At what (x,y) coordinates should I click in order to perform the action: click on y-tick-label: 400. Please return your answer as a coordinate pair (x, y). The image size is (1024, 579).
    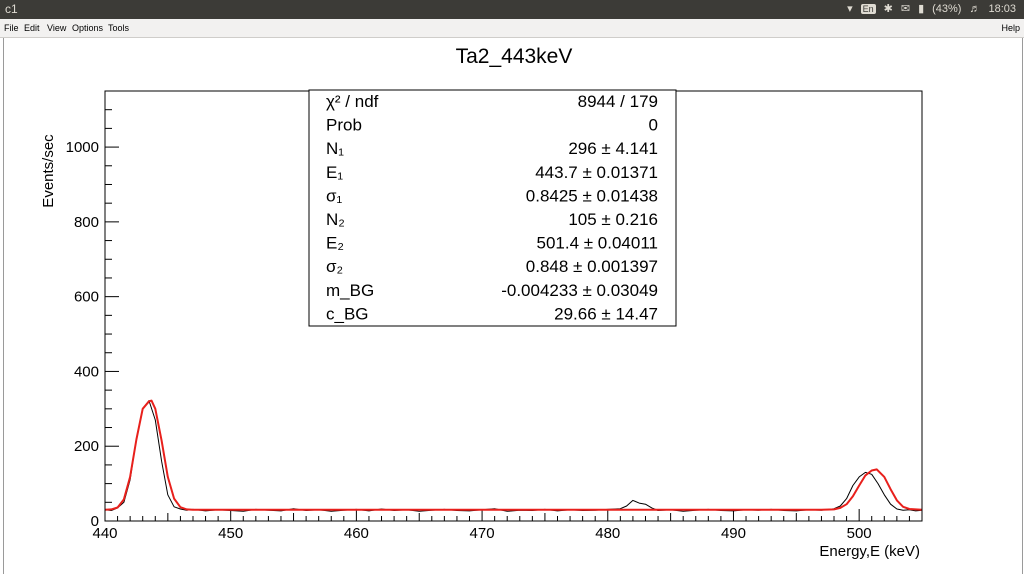
    Looking at the image, I should click on (86, 371).